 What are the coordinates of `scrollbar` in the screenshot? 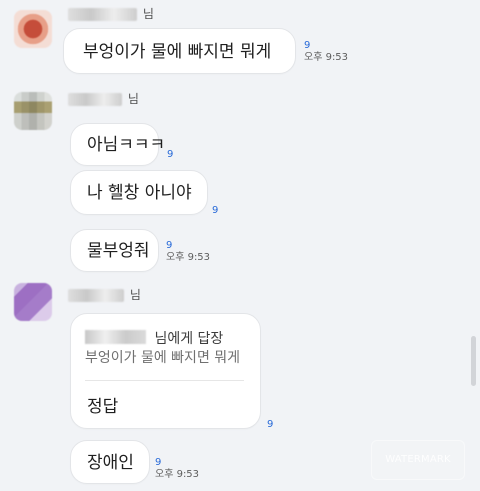 It's located at (473, 361).